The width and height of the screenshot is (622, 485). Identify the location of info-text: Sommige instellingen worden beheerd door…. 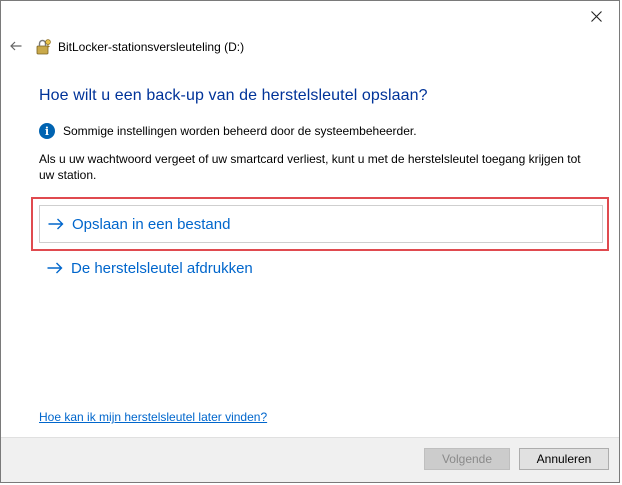
(240, 131).